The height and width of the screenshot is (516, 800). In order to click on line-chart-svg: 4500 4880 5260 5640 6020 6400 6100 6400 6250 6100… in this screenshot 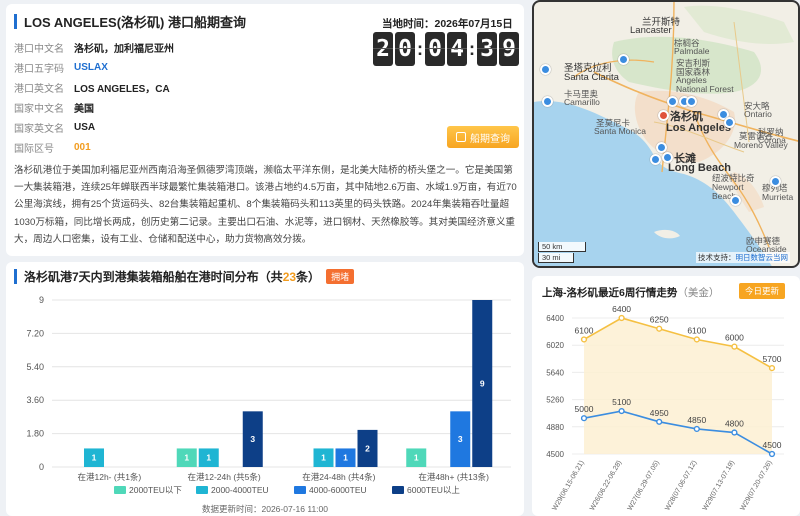, I will do `click(665, 408)`.